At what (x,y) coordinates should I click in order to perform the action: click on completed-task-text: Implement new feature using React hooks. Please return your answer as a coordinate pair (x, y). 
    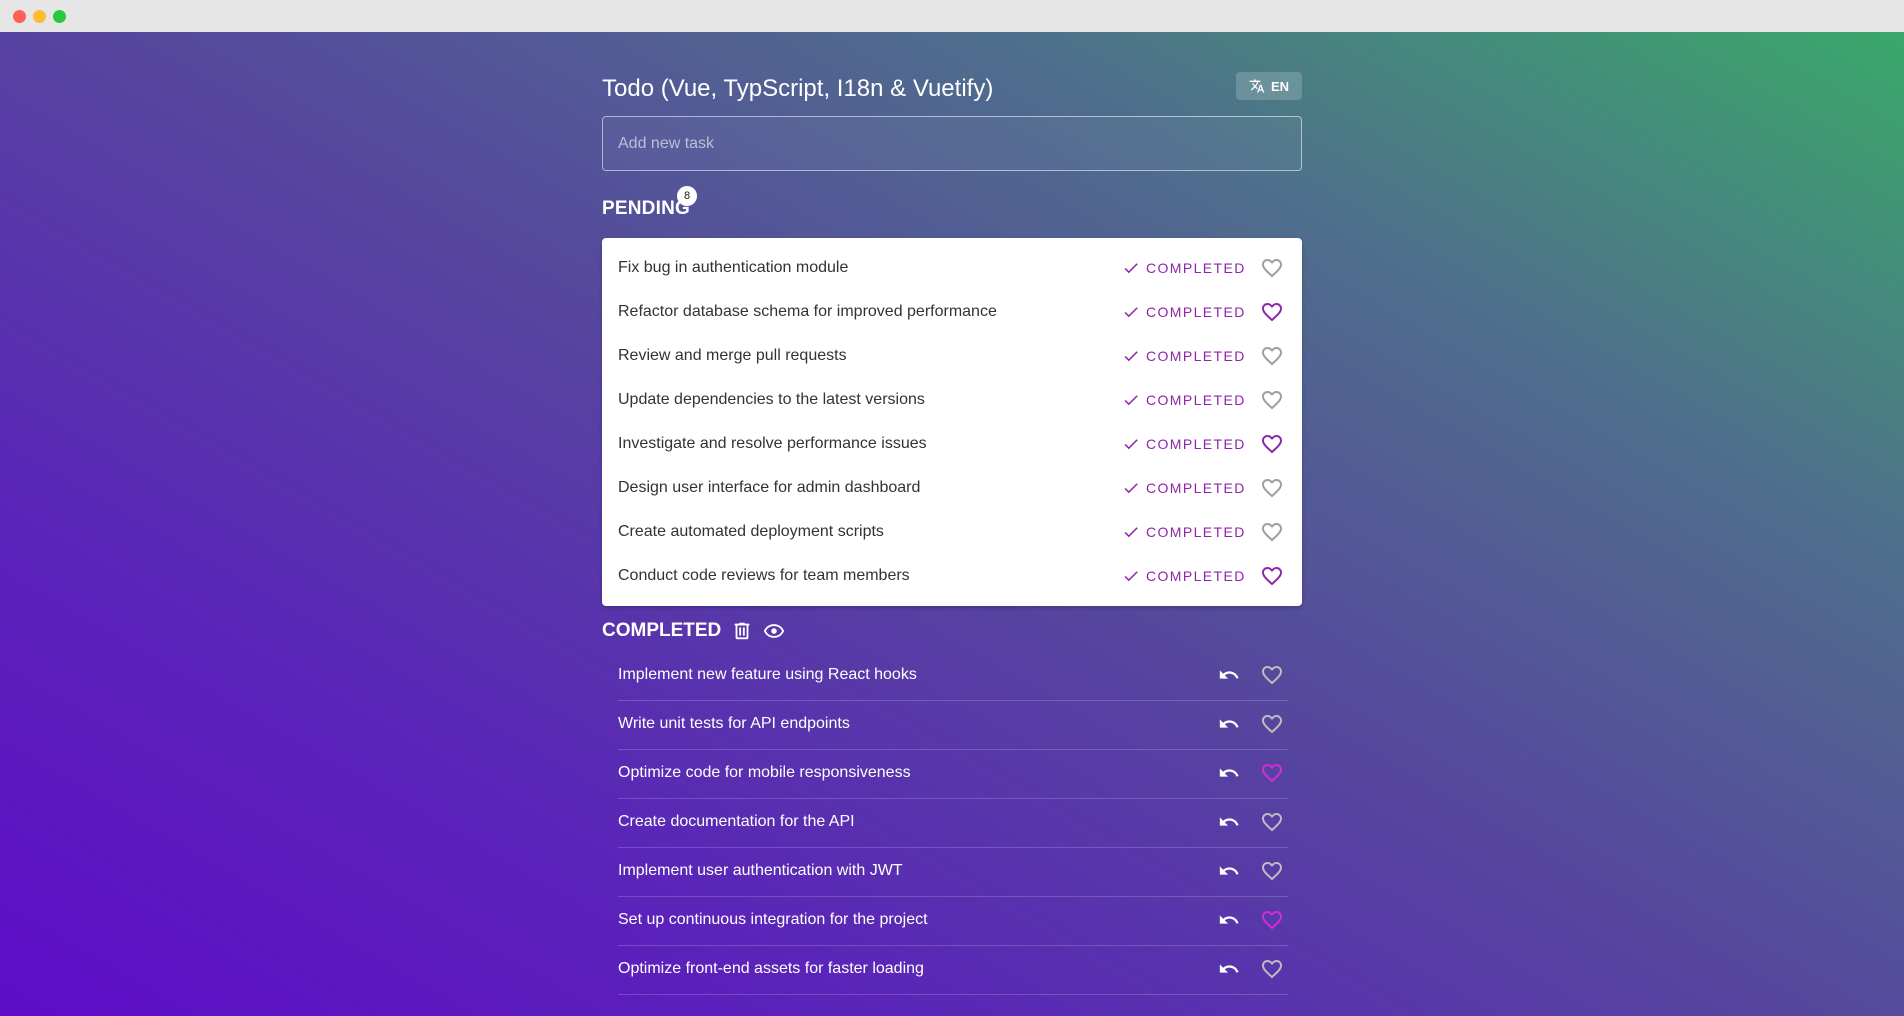
    Looking at the image, I should click on (767, 674).